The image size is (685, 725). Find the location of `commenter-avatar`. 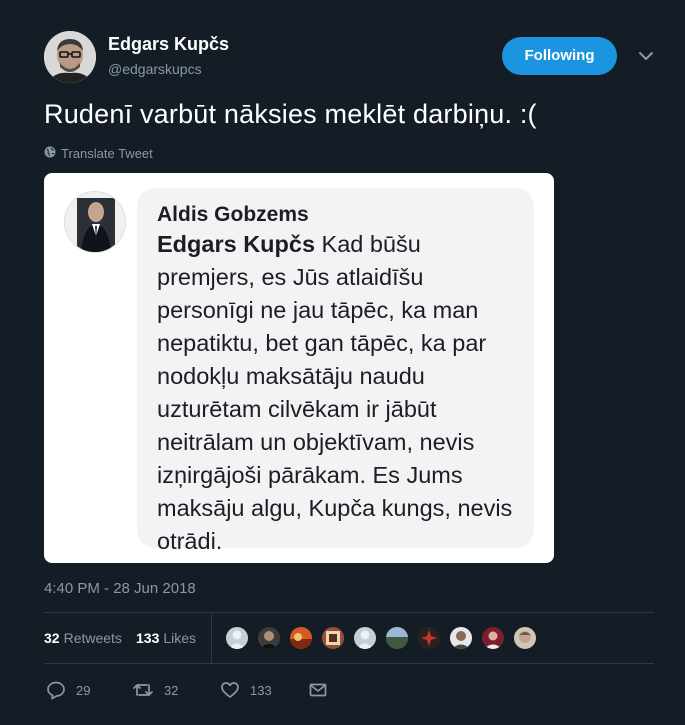

commenter-avatar is located at coordinates (95, 222).